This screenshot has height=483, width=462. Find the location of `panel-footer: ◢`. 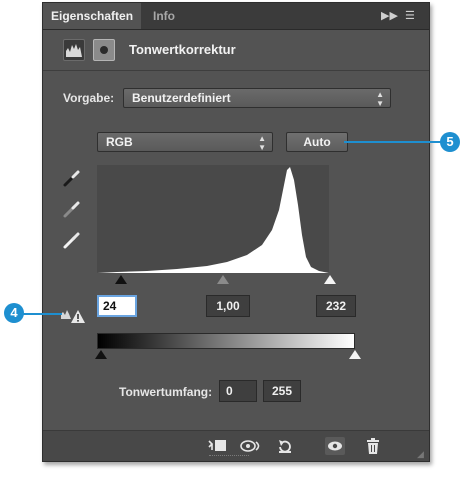

panel-footer: ◢ is located at coordinates (236, 445).